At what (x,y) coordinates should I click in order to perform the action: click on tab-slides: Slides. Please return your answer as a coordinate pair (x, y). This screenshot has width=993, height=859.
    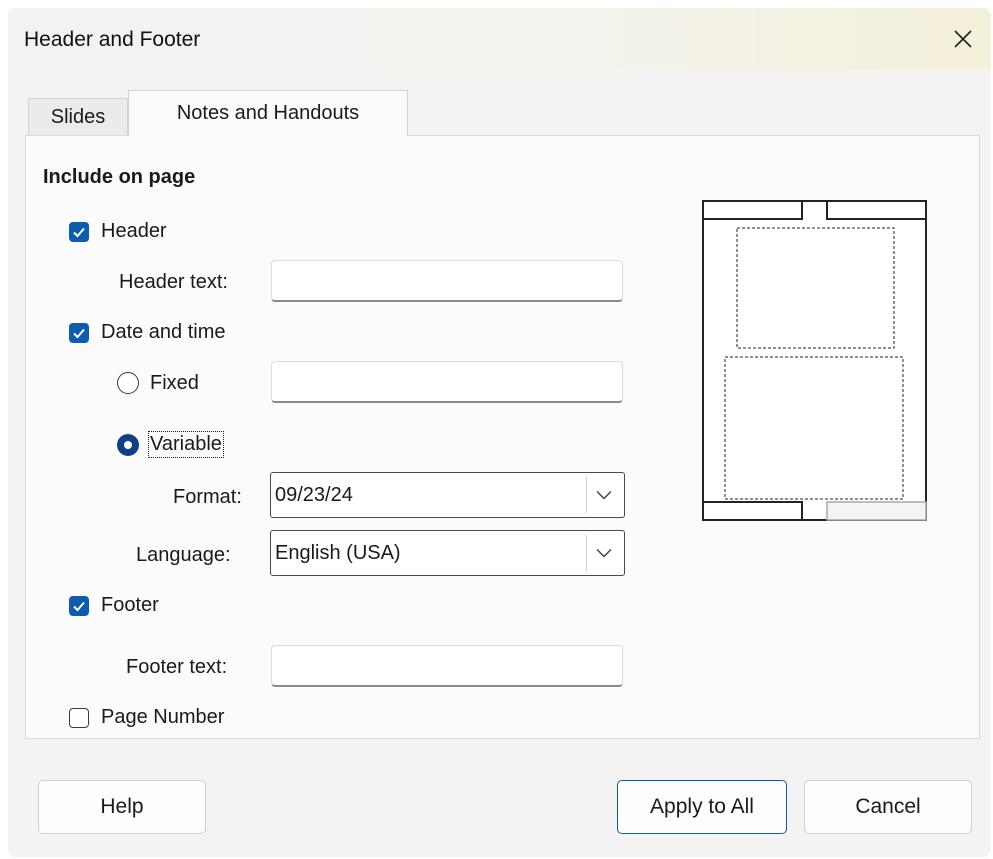
    Looking at the image, I should click on (78, 117).